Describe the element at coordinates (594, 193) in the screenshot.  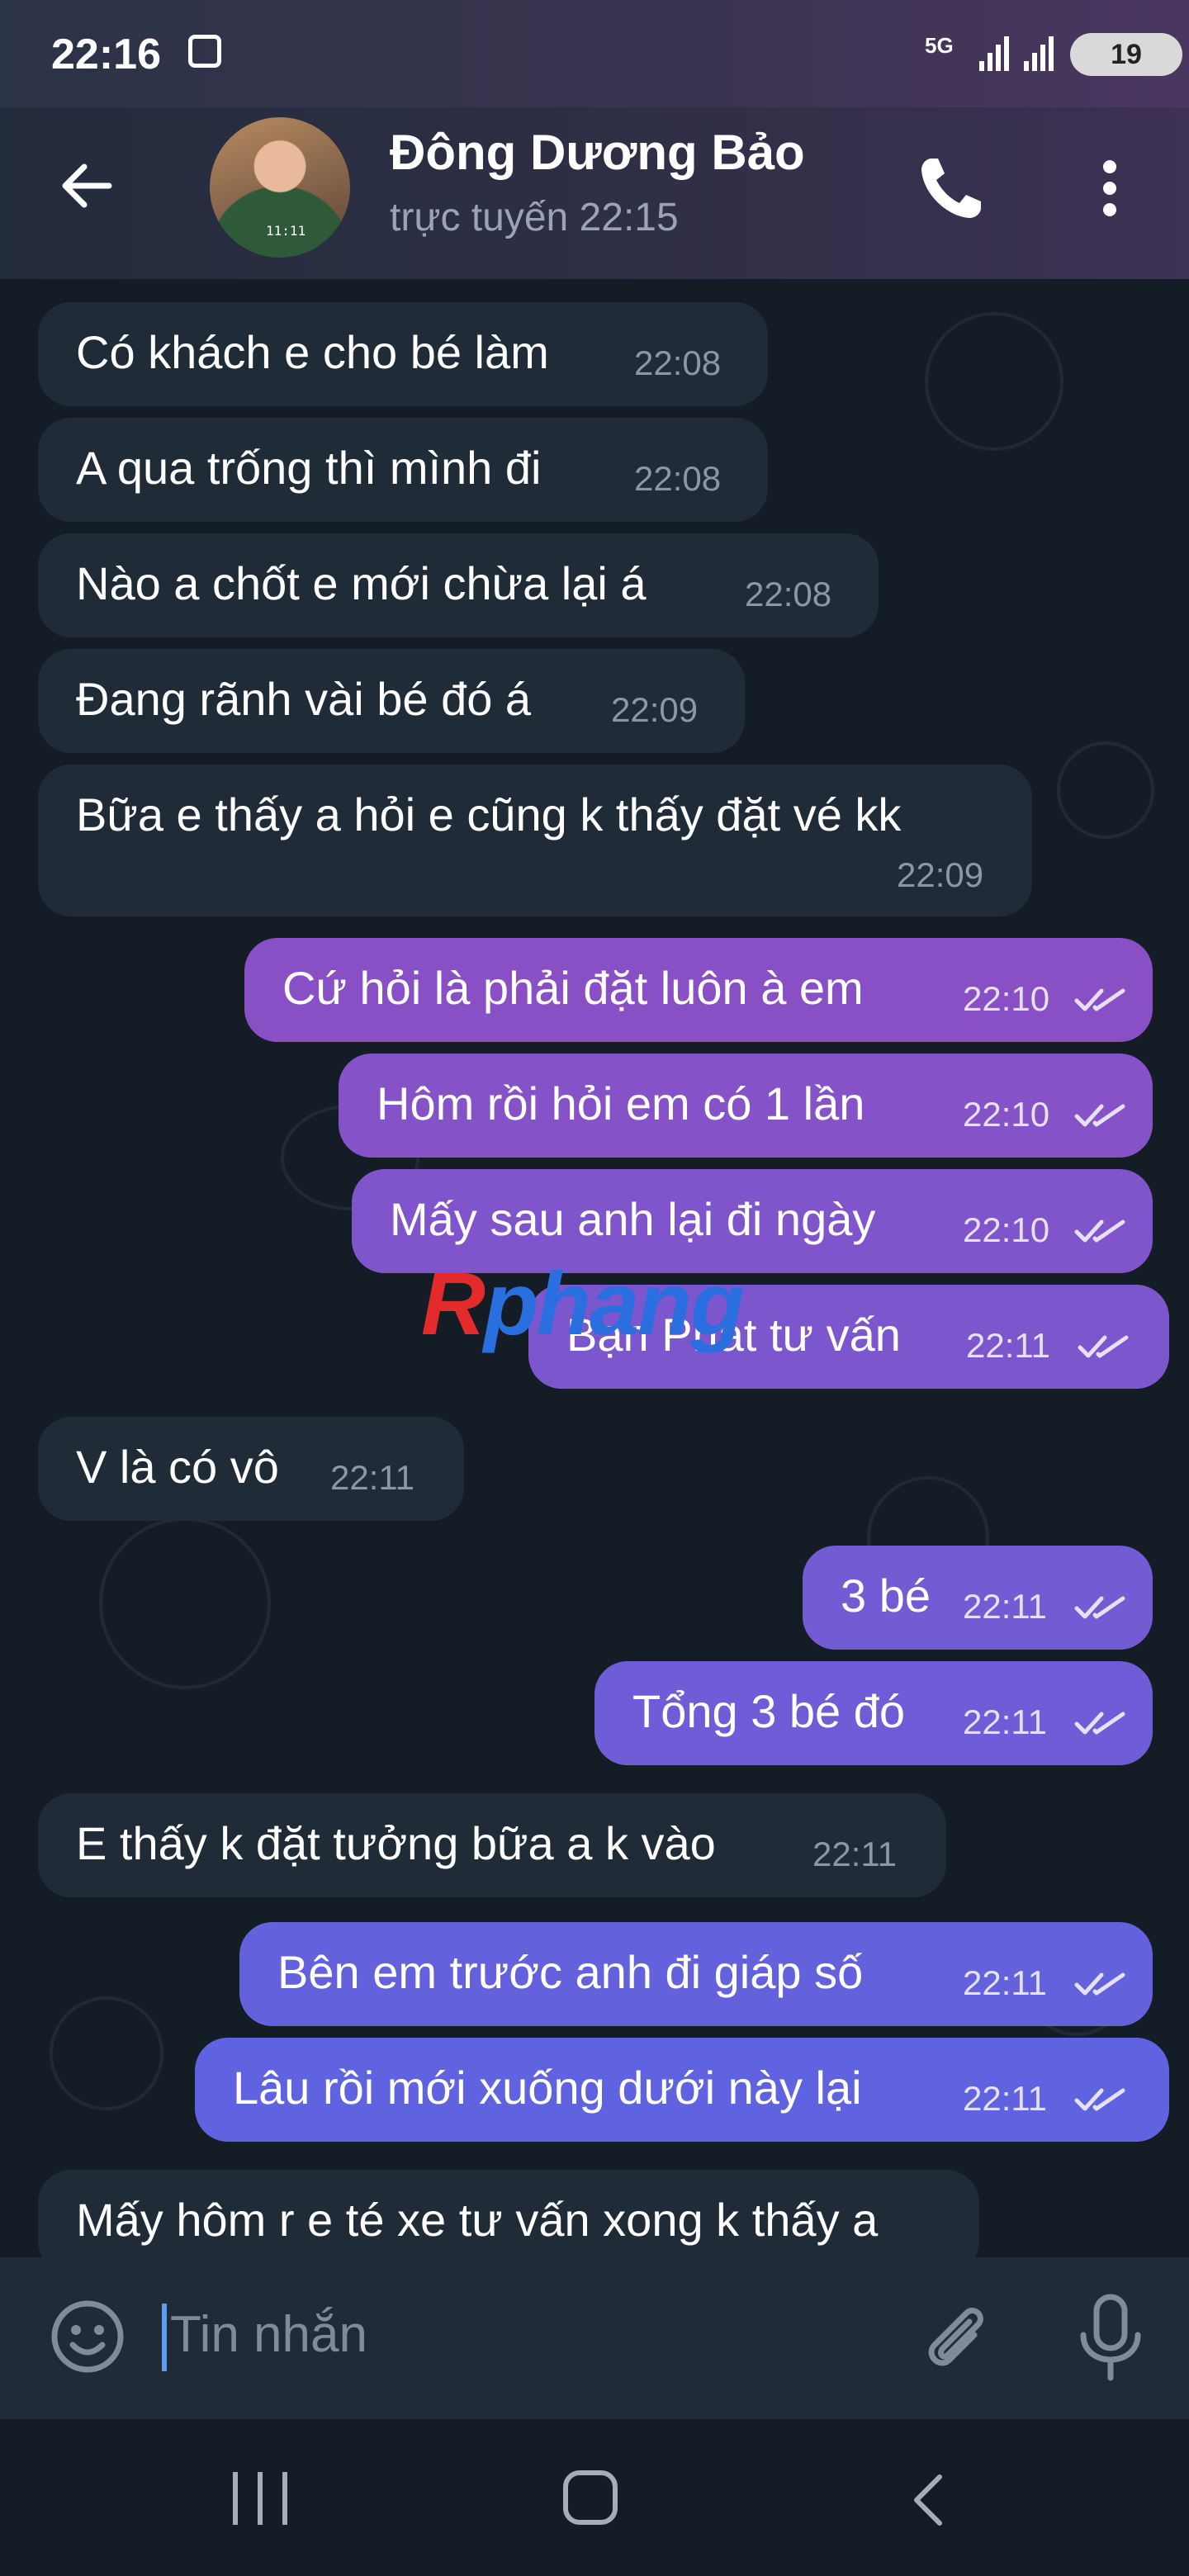
I see `chat-header: 11:11 Đông Dương Bảo trực tuyến 22:15` at that location.